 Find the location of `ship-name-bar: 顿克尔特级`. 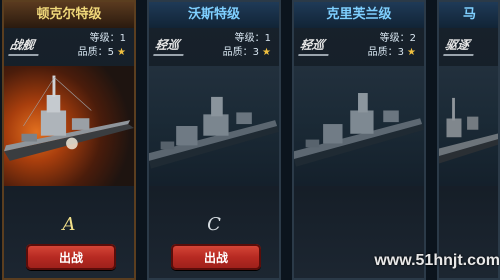

ship-name-bar: 顿克尔特级 is located at coordinates (69, 15).